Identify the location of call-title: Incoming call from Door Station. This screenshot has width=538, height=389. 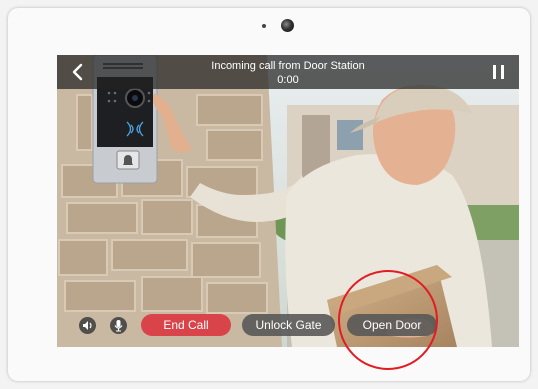
(288, 66).